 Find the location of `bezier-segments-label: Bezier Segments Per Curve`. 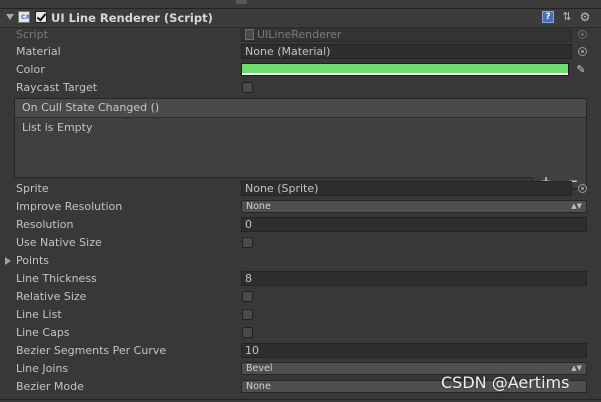

bezier-segments-label: Bezier Segments Per Curve is located at coordinates (91, 350).